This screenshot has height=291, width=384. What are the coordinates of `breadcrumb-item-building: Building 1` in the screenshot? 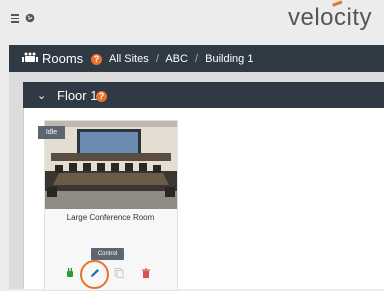 It's located at (229, 59).